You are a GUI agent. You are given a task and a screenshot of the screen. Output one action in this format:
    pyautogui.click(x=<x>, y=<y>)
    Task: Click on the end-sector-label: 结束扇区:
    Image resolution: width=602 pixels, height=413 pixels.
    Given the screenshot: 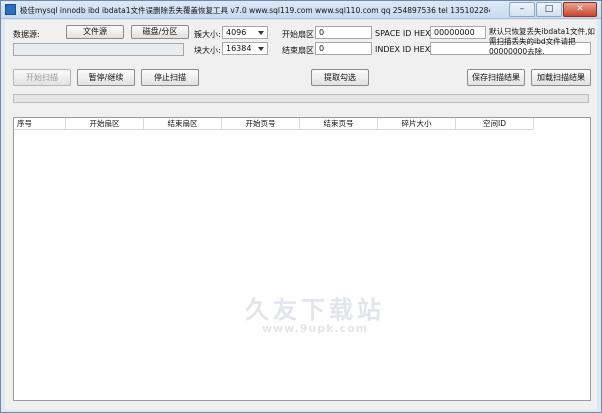 What is the action you would take?
    pyautogui.click(x=299, y=50)
    